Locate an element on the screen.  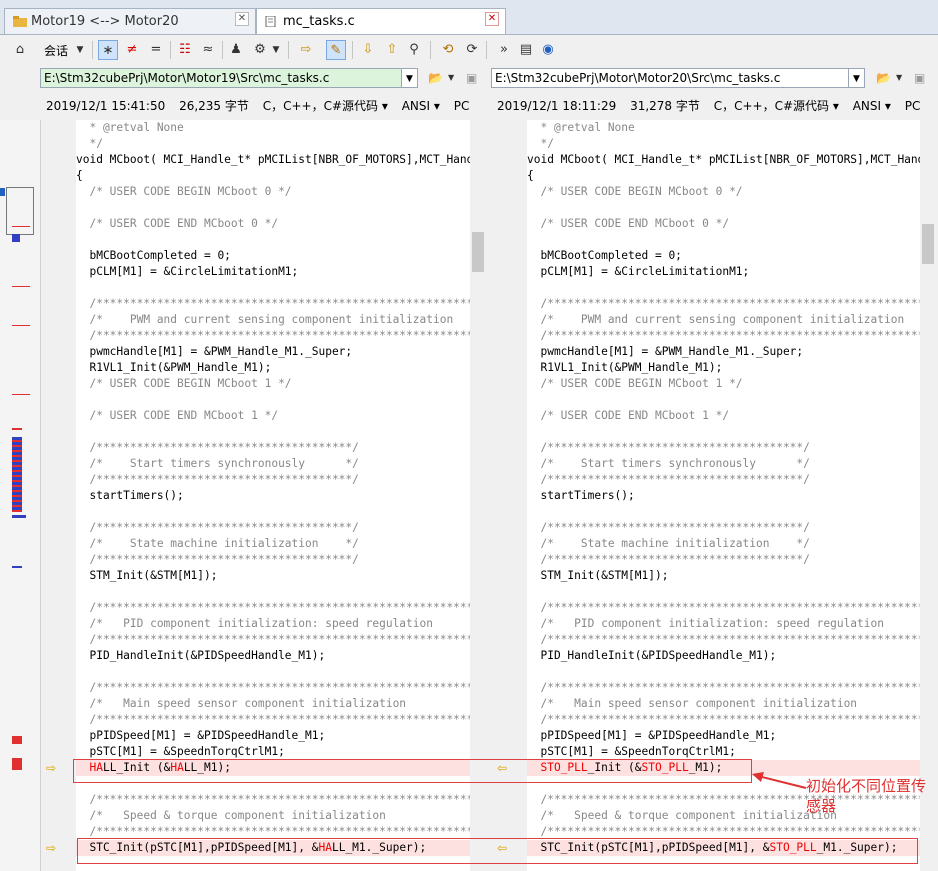
code-line: /* USER CODE BEGIN MCboot 0 */ is located at coordinates (184, 191).